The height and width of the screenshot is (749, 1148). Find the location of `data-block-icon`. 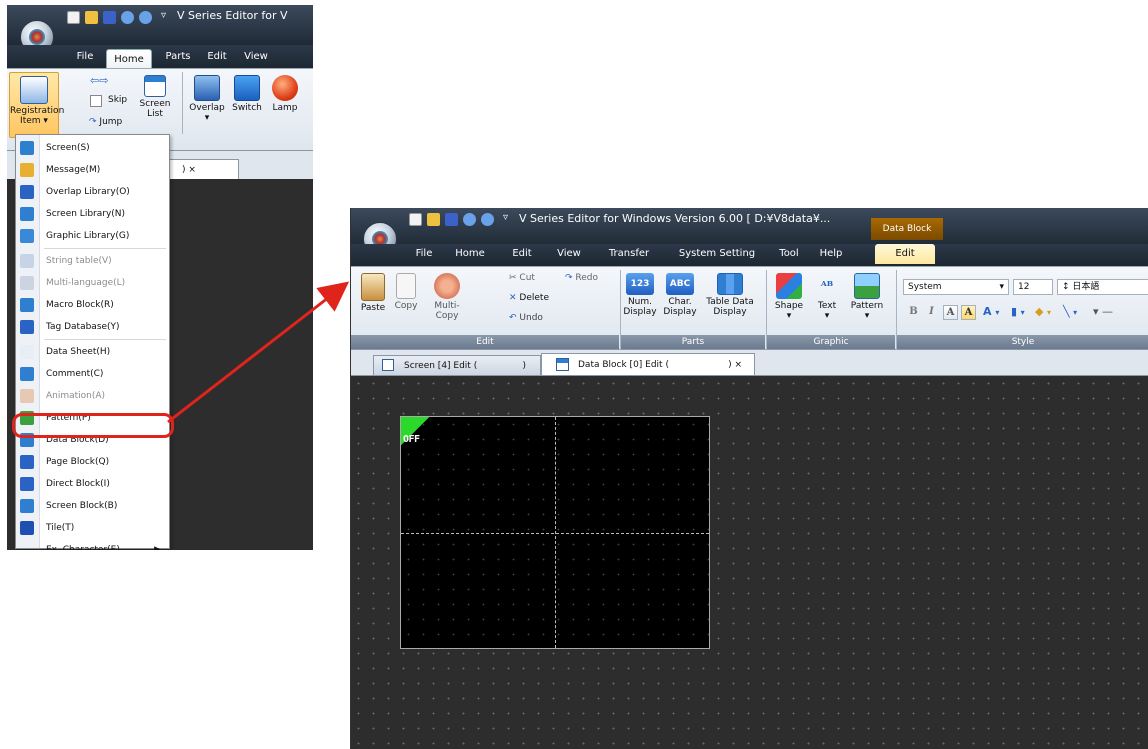

data-block-icon is located at coordinates (562, 364).